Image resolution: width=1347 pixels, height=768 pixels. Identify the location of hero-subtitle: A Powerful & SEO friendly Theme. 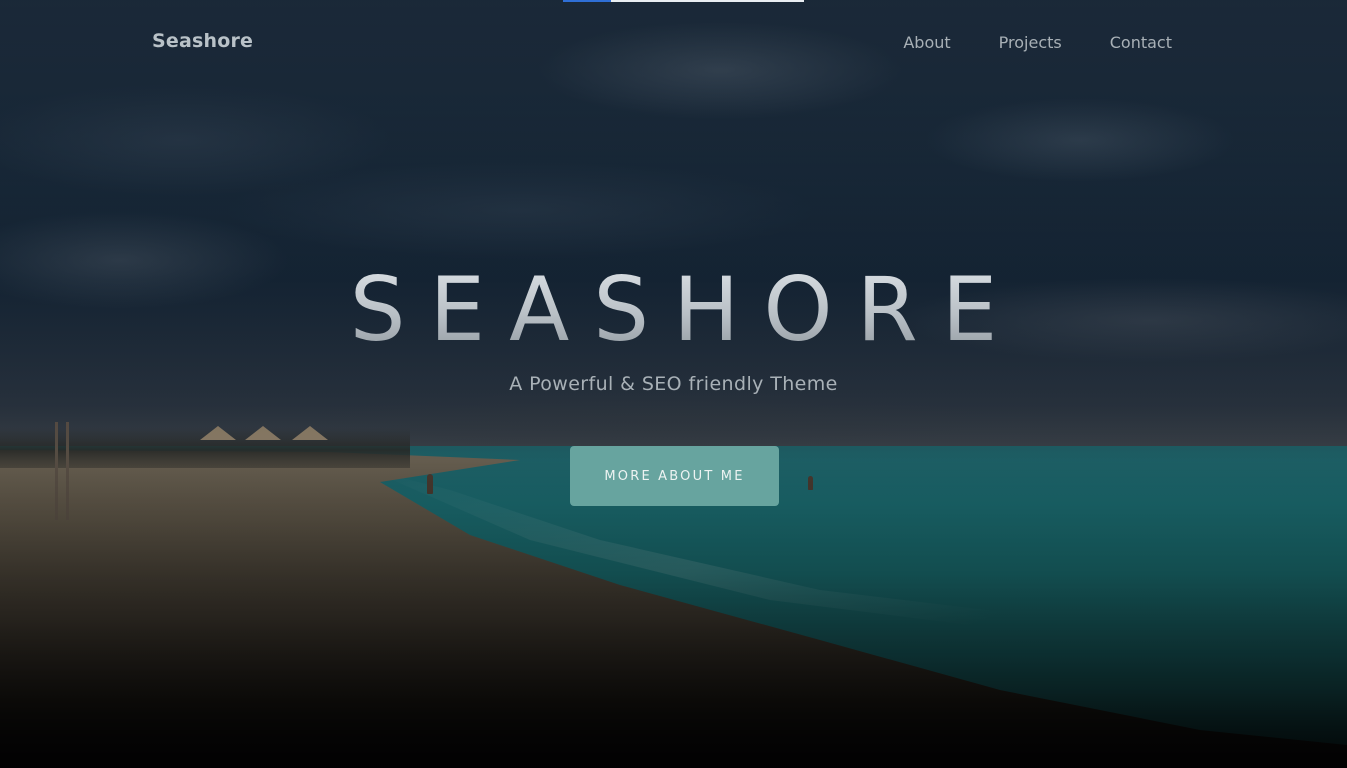
(673, 384).